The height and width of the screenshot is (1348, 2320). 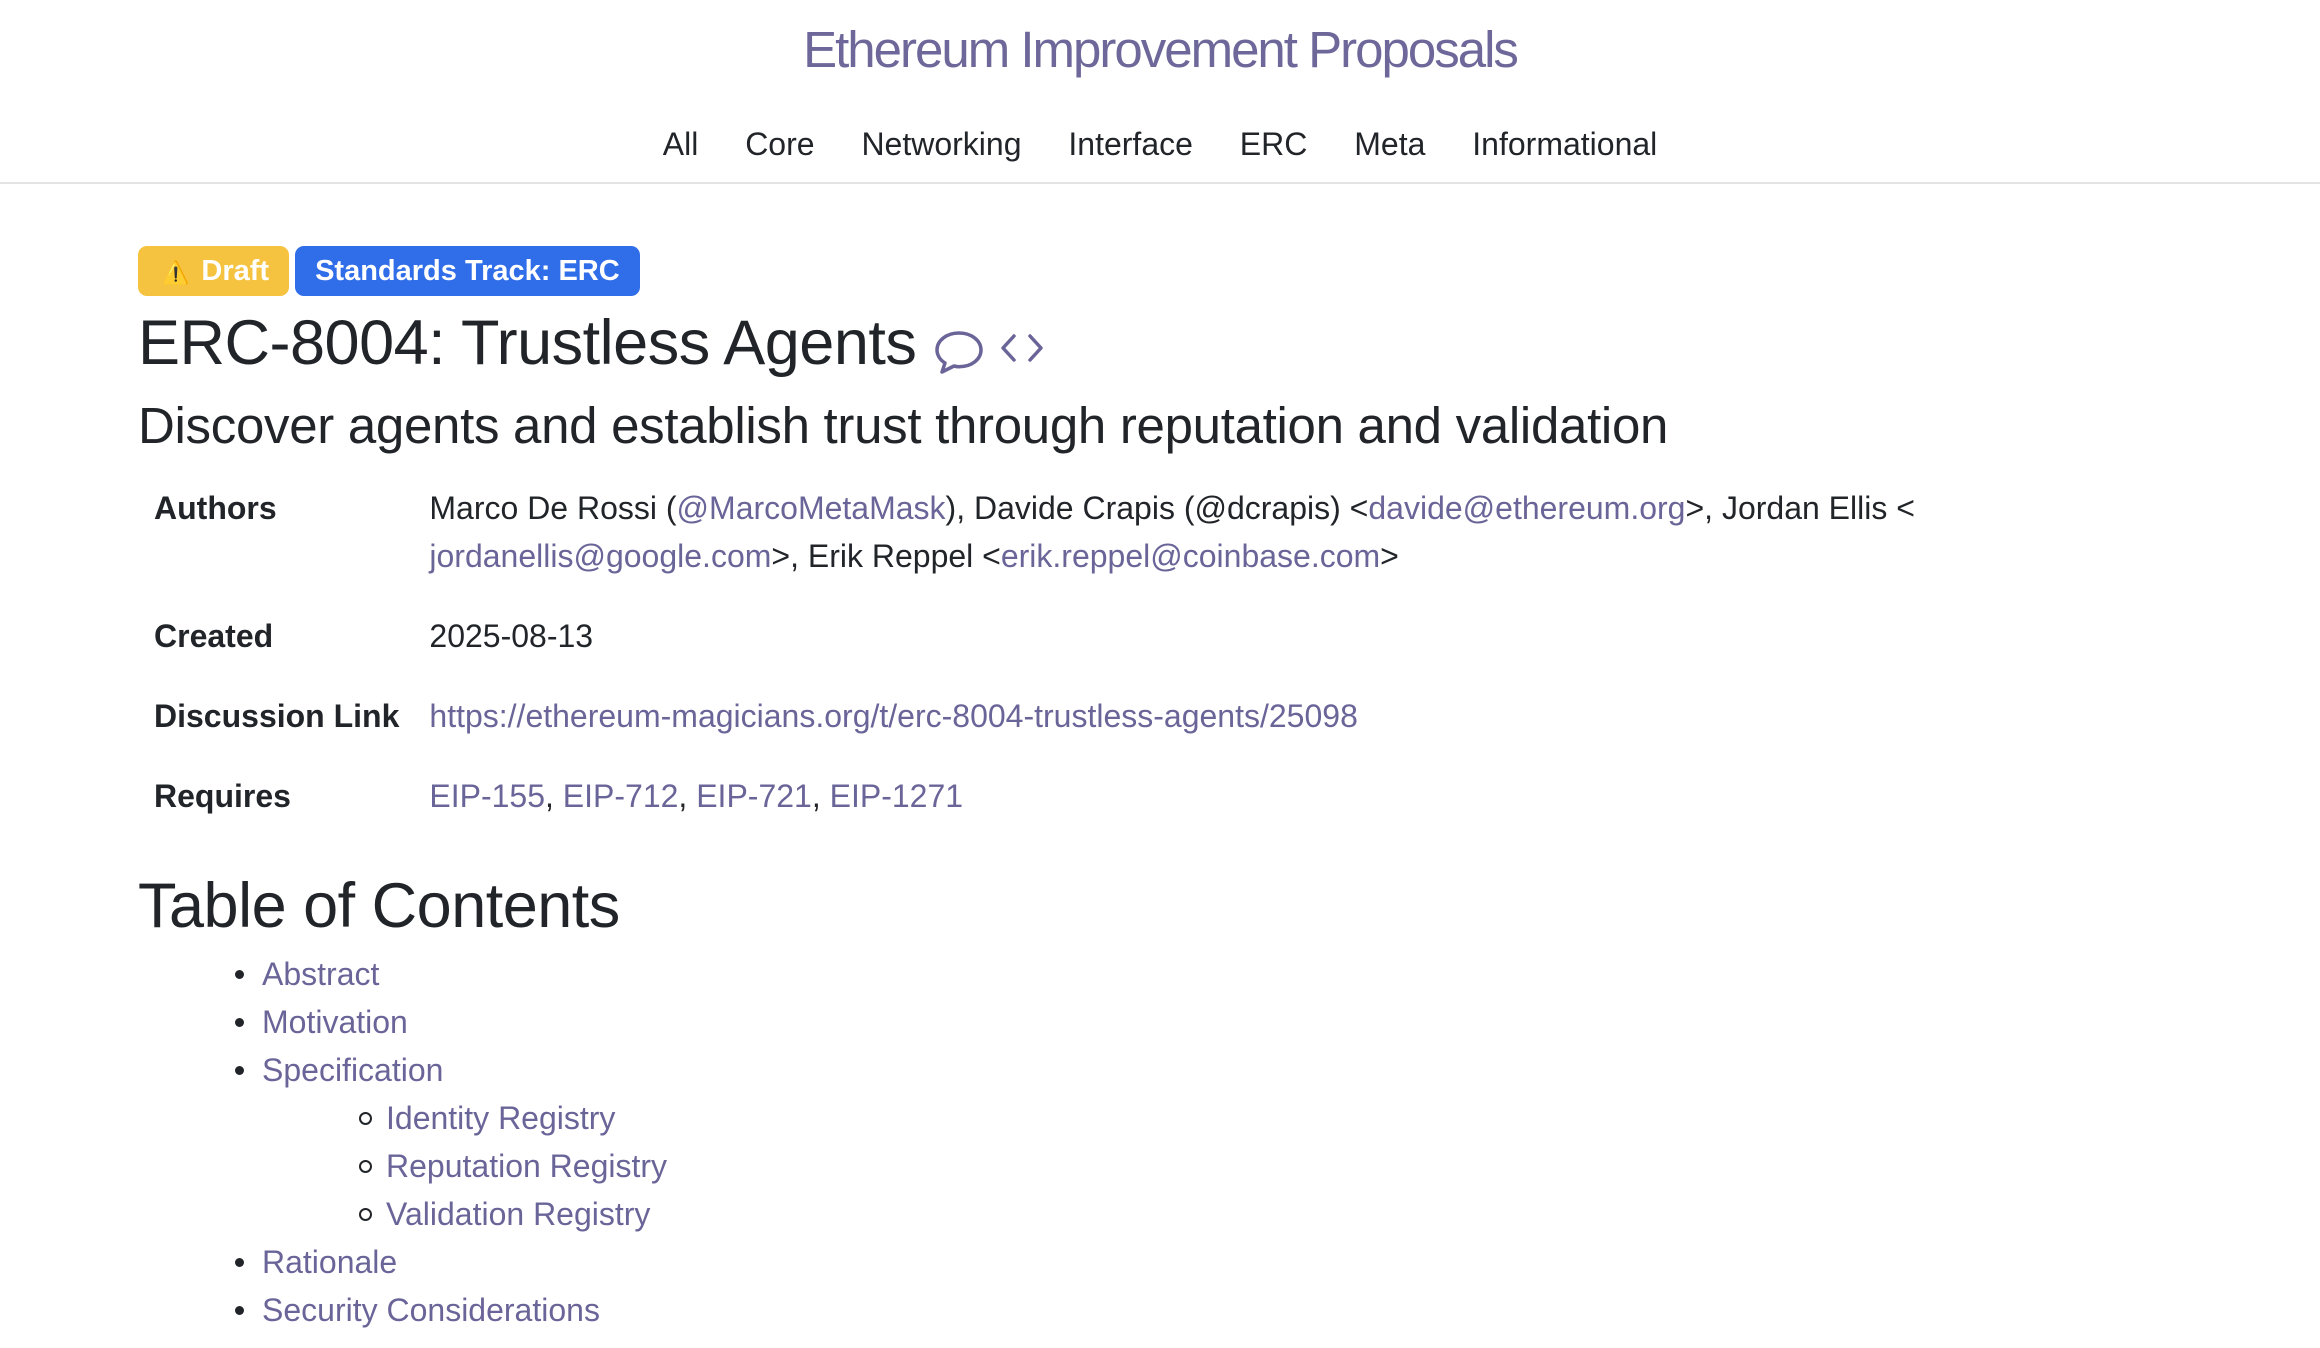 What do you see at coordinates (487, 796) in the screenshot?
I see `requires-link-eip-155: EIP-155` at bounding box center [487, 796].